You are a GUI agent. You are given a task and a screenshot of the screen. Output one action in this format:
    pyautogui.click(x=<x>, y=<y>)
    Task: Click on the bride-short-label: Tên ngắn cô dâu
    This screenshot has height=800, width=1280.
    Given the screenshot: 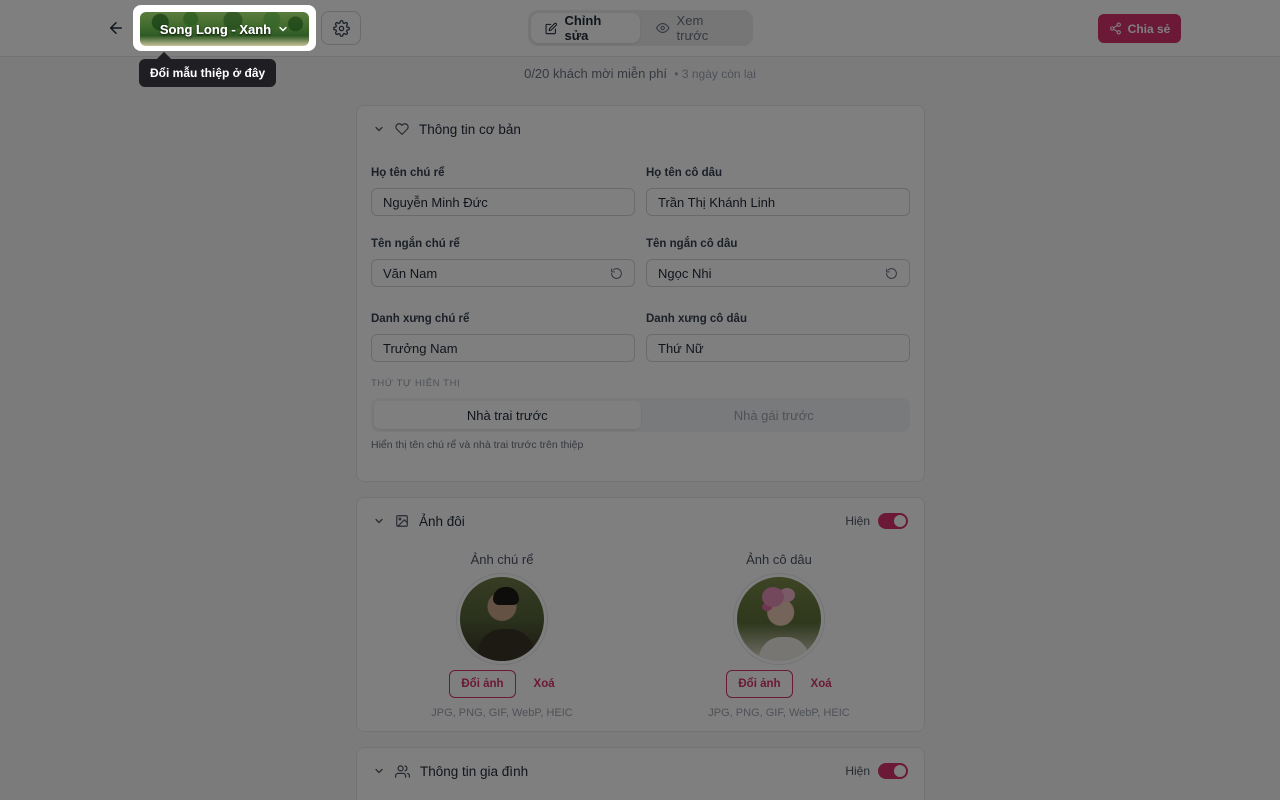 What is the action you would take?
    pyautogui.click(x=692, y=244)
    